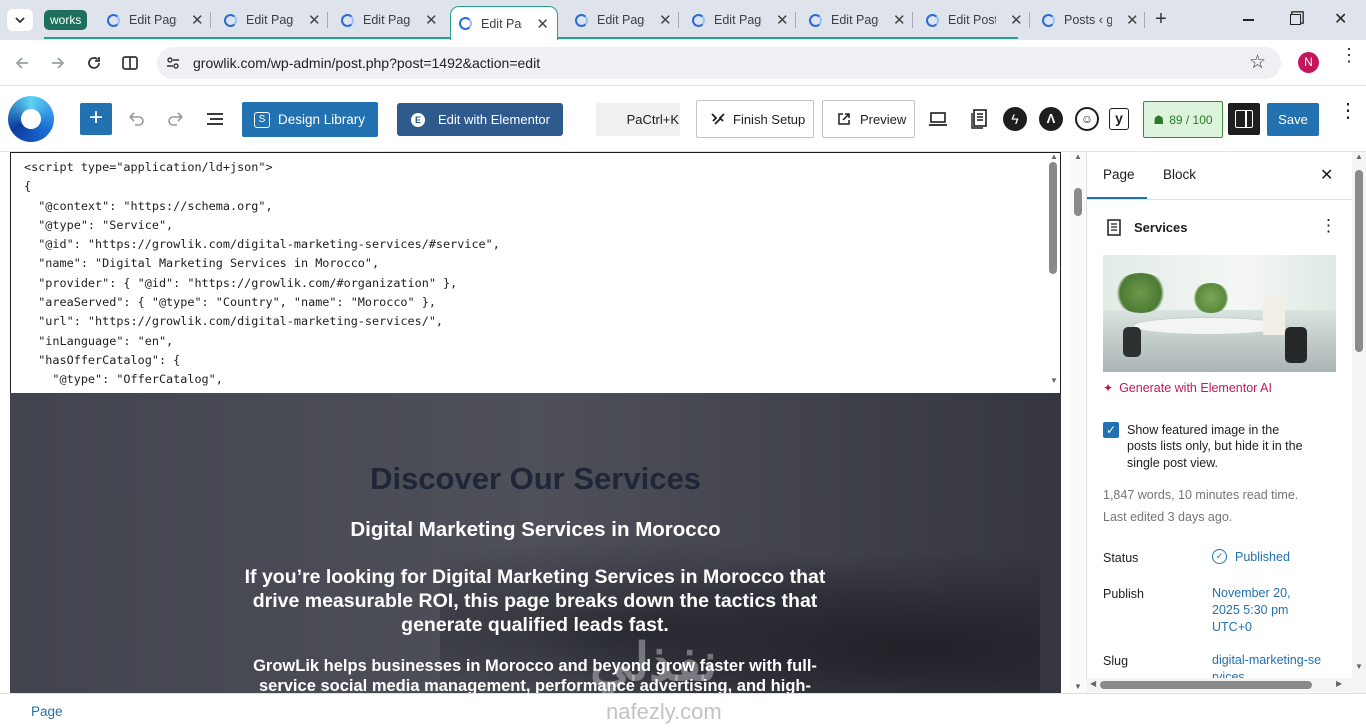 This screenshot has height=728, width=1366. What do you see at coordinates (1328, 225) in the screenshot?
I see `page-options-icon: ⋮` at bounding box center [1328, 225].